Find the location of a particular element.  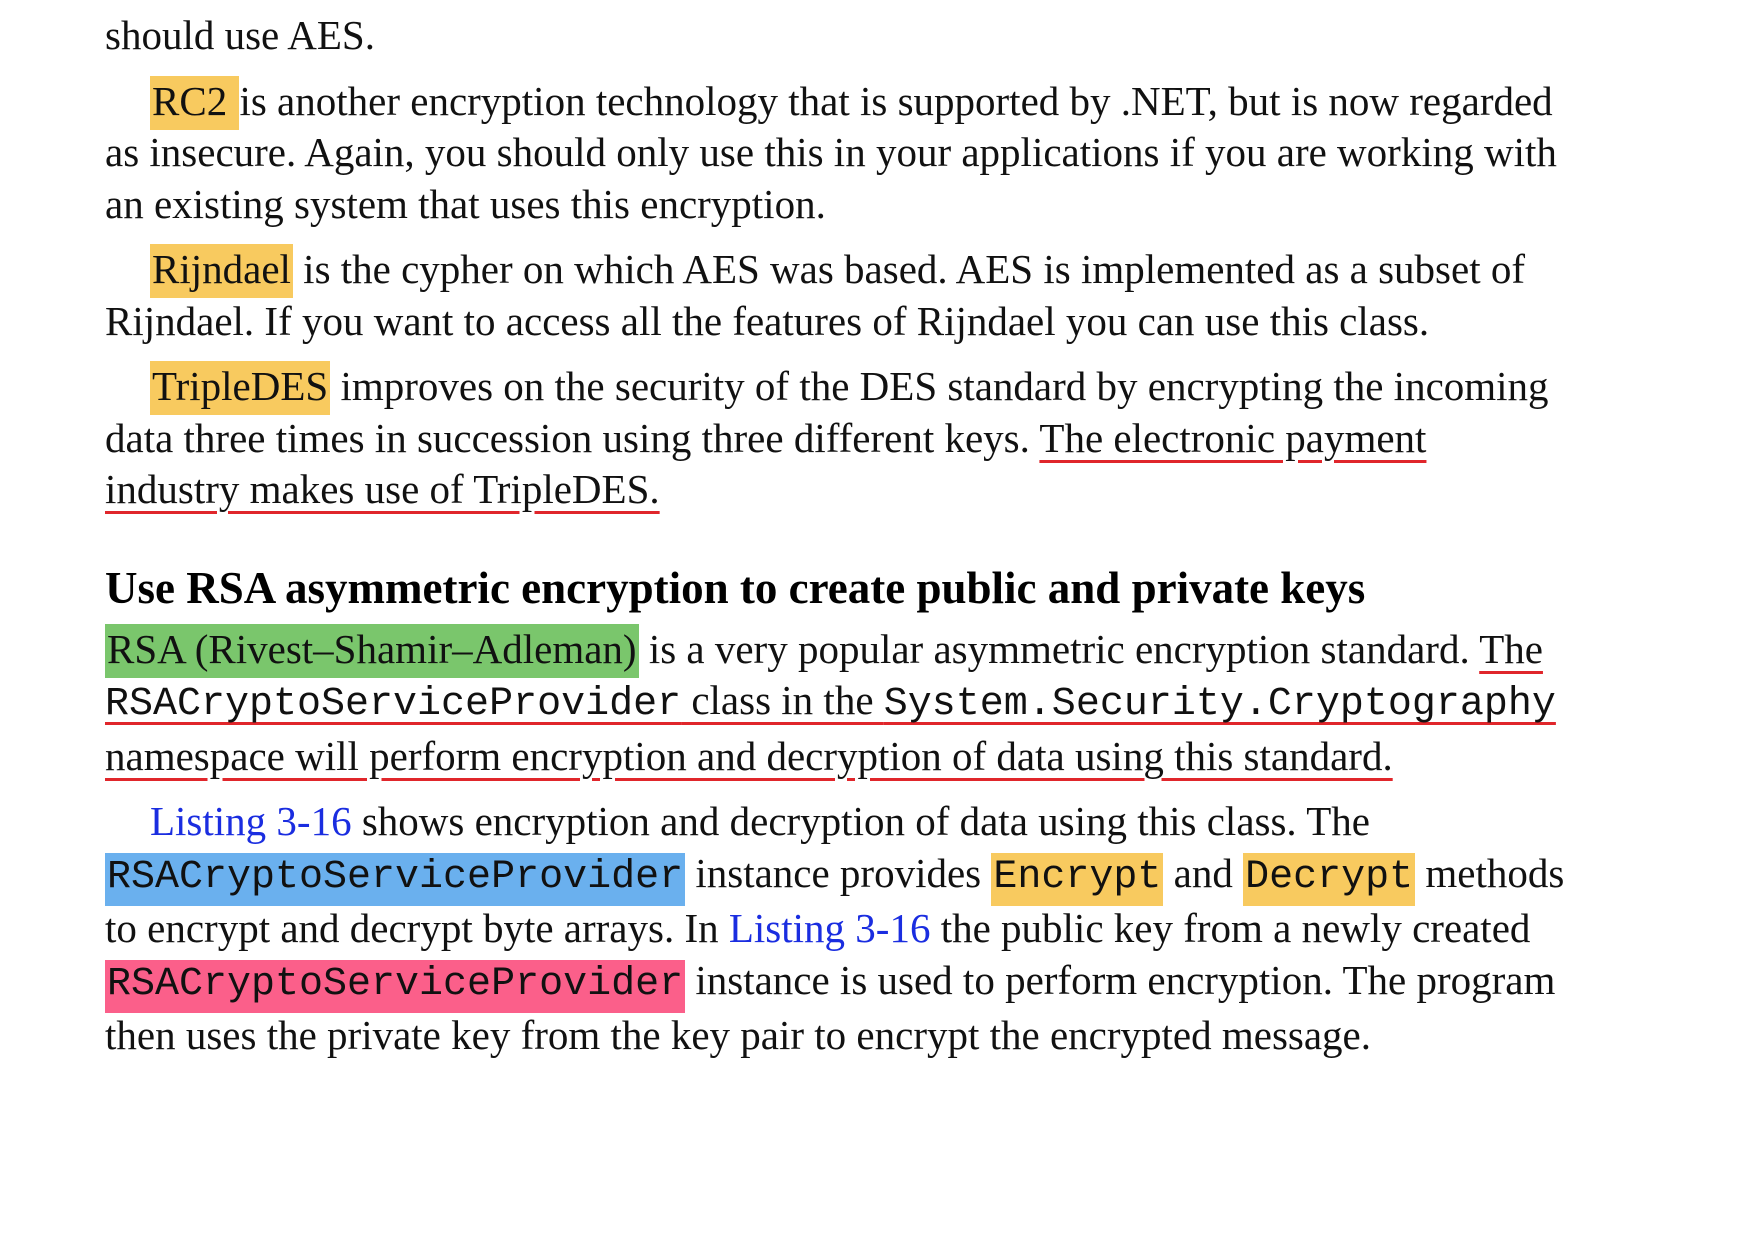

listing-text-2: instance provides is located at coordinates (838, 872).